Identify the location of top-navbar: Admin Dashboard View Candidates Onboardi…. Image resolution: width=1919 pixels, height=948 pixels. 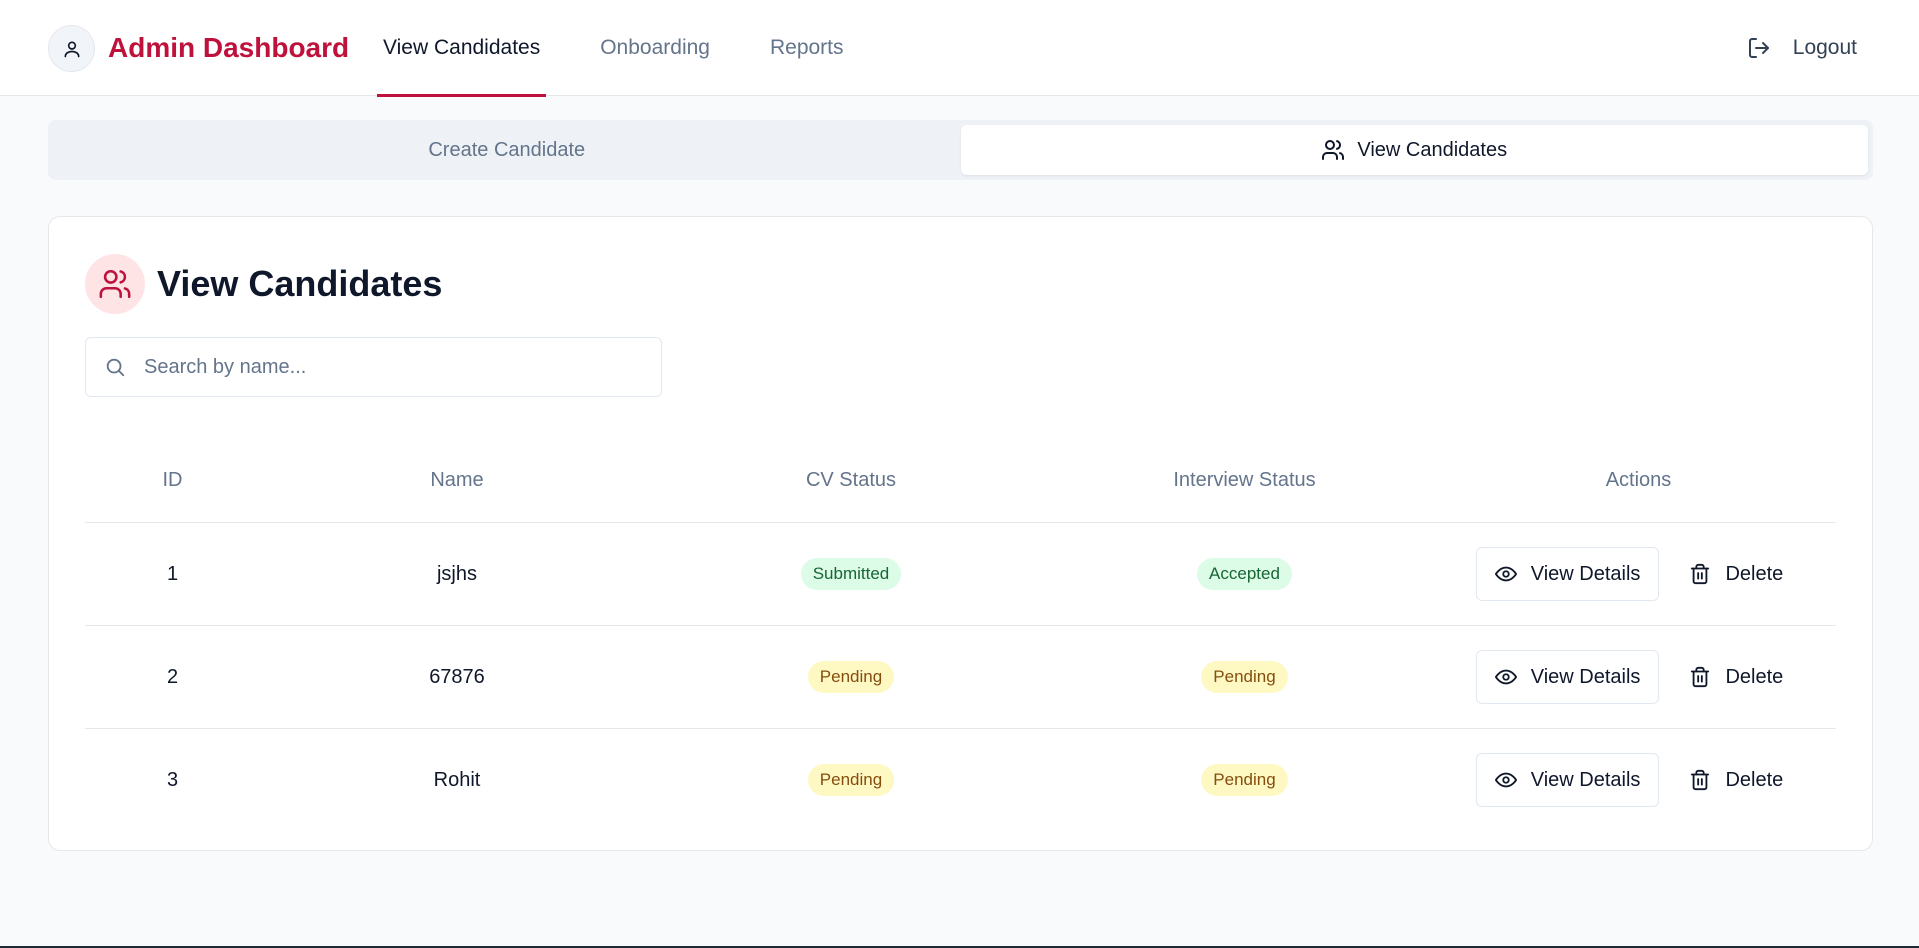
(959, 48).